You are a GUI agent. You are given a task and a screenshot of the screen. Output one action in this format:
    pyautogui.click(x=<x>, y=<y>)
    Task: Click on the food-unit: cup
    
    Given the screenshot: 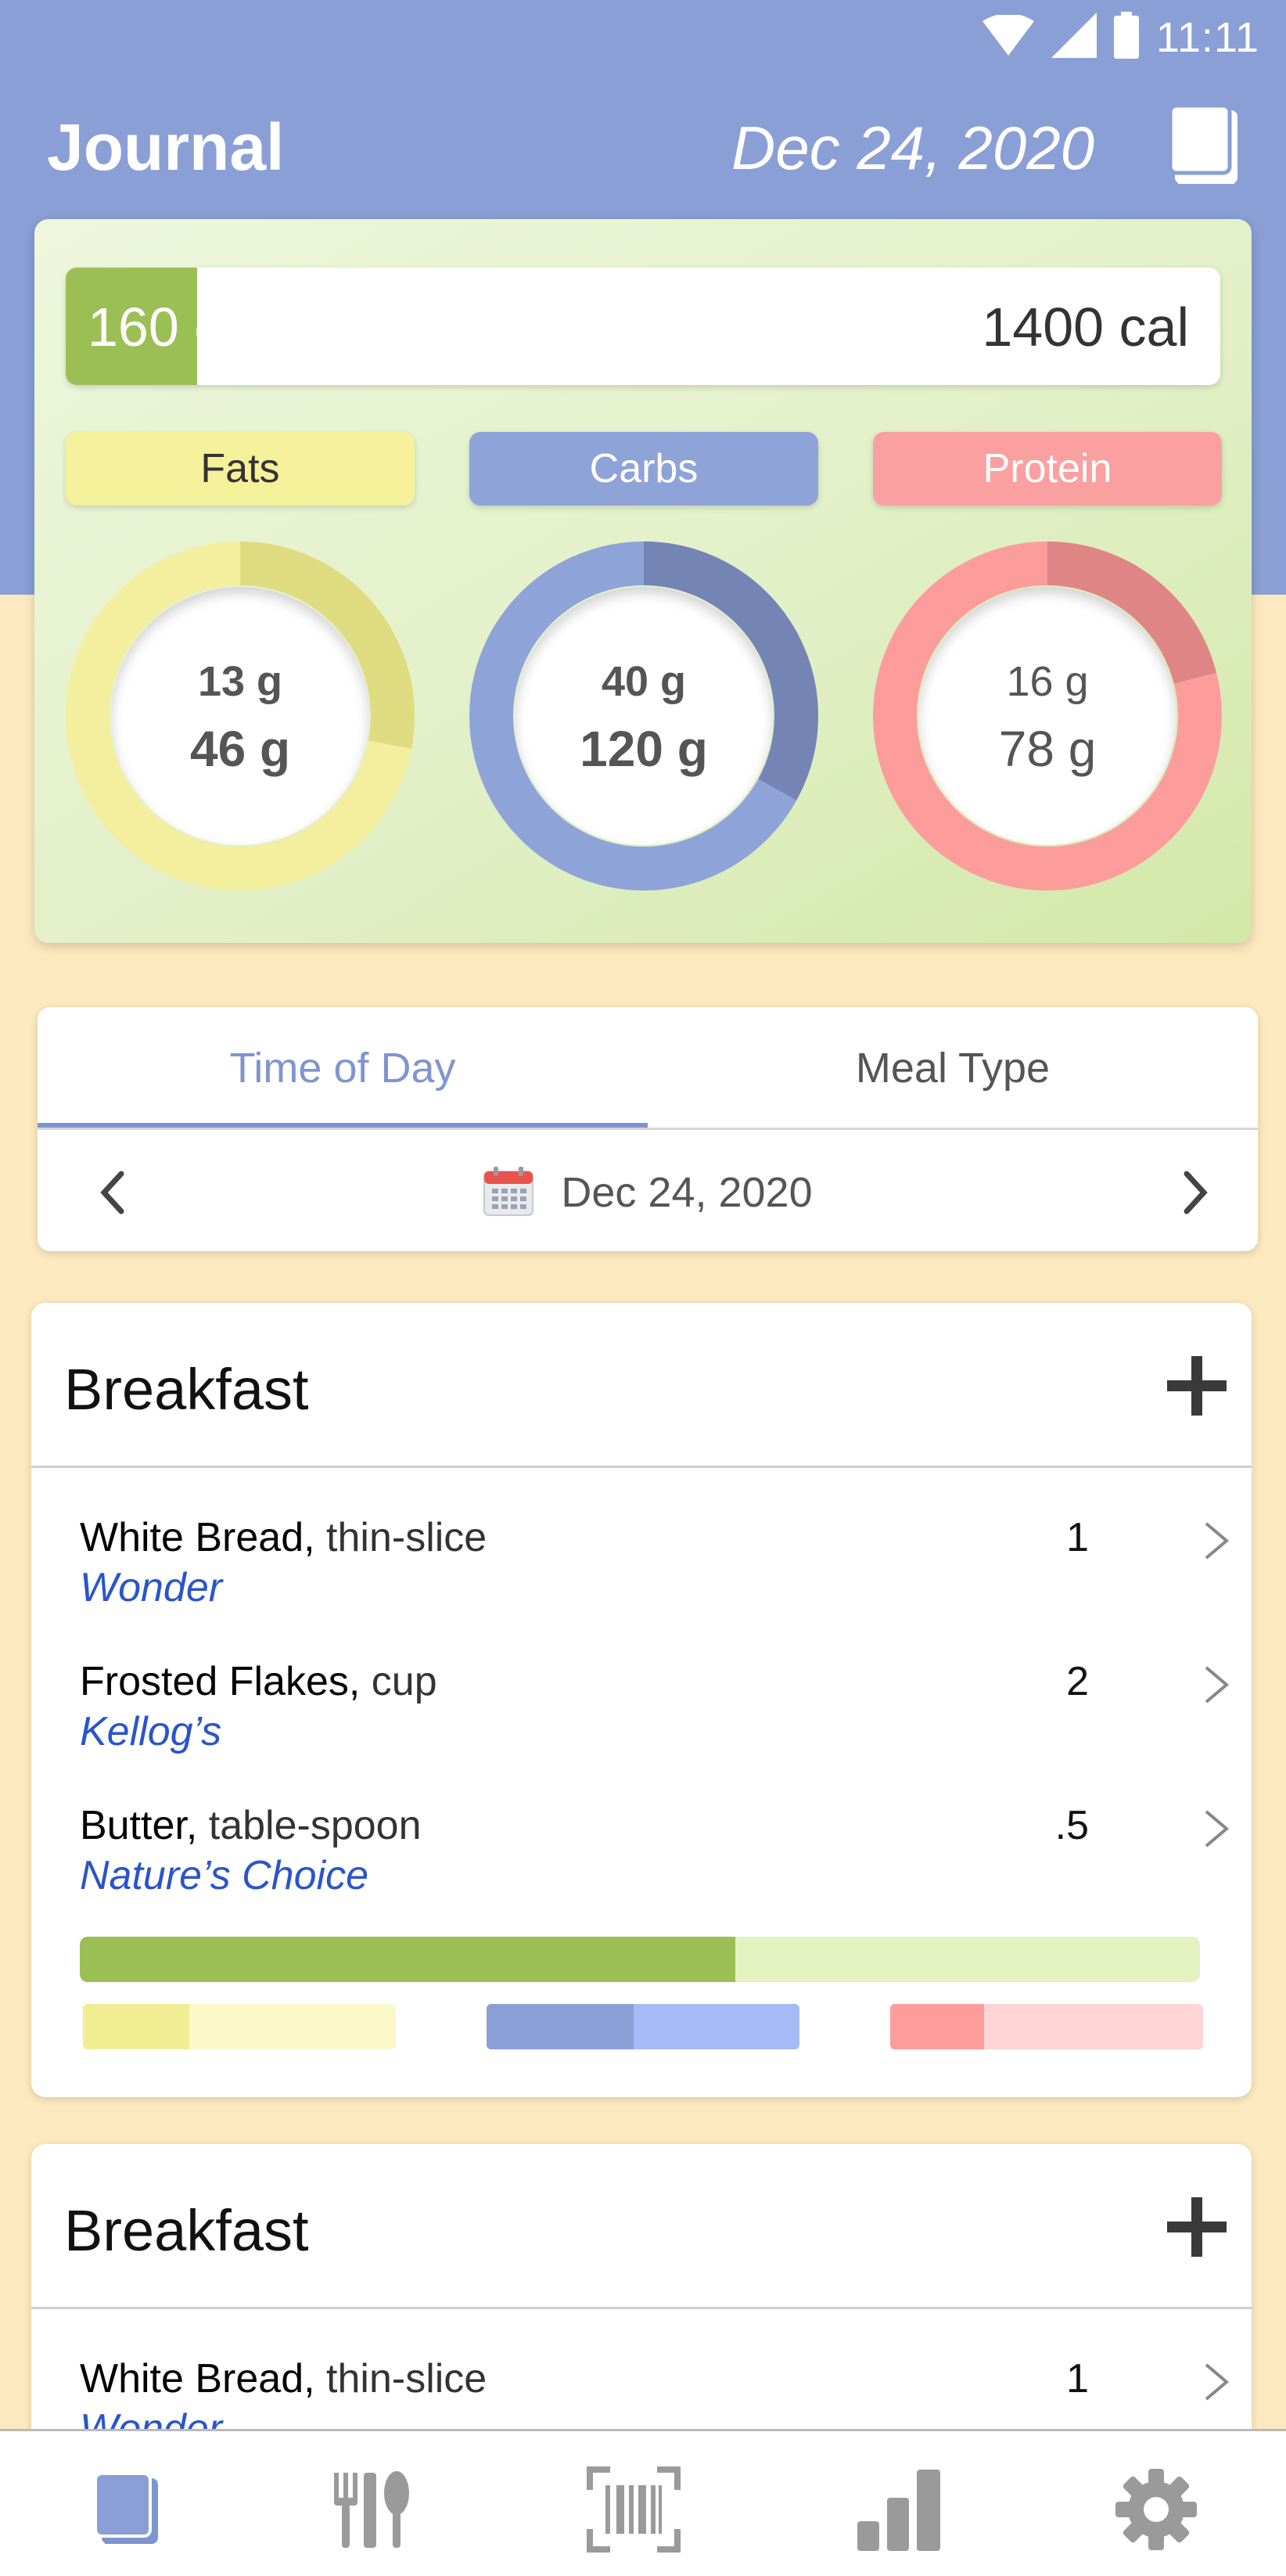 What is the action you would take?
    pyautogui.click(x=404, y=1682)
    